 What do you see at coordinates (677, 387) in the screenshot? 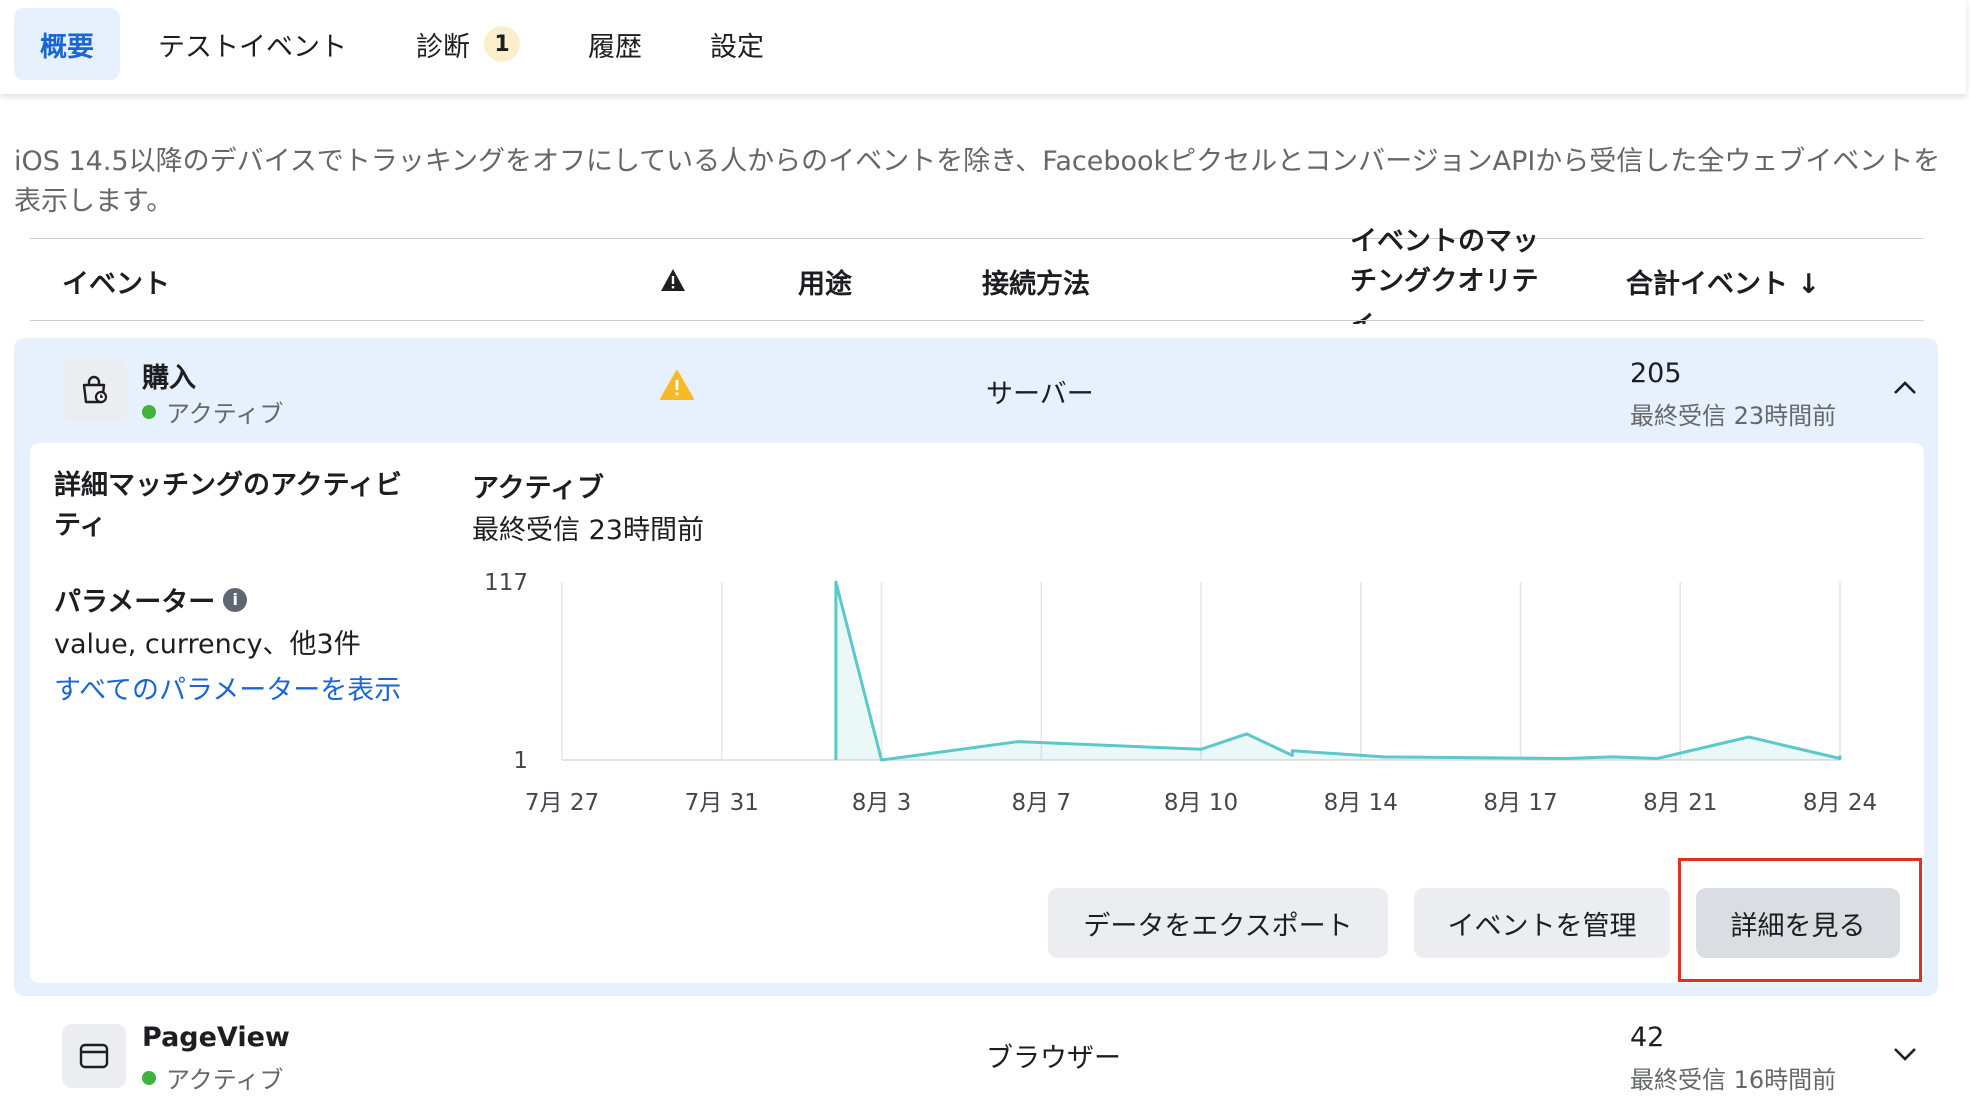
I see `warning-icon` at bounding box center [677, 387].